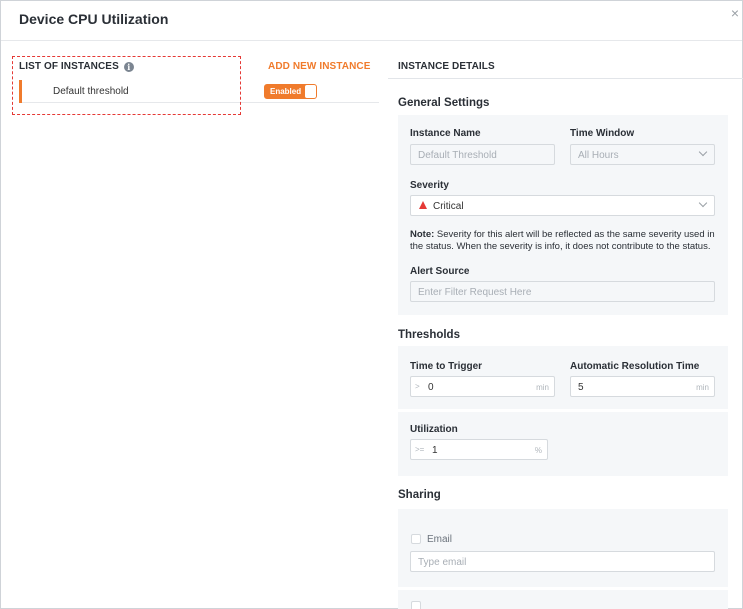 This screenshot has width=743, height=609. Describe the element at coordinates (635, 366) in the screenshot. I see `resolution-time-label: Automatic Resolution Time` at that location.